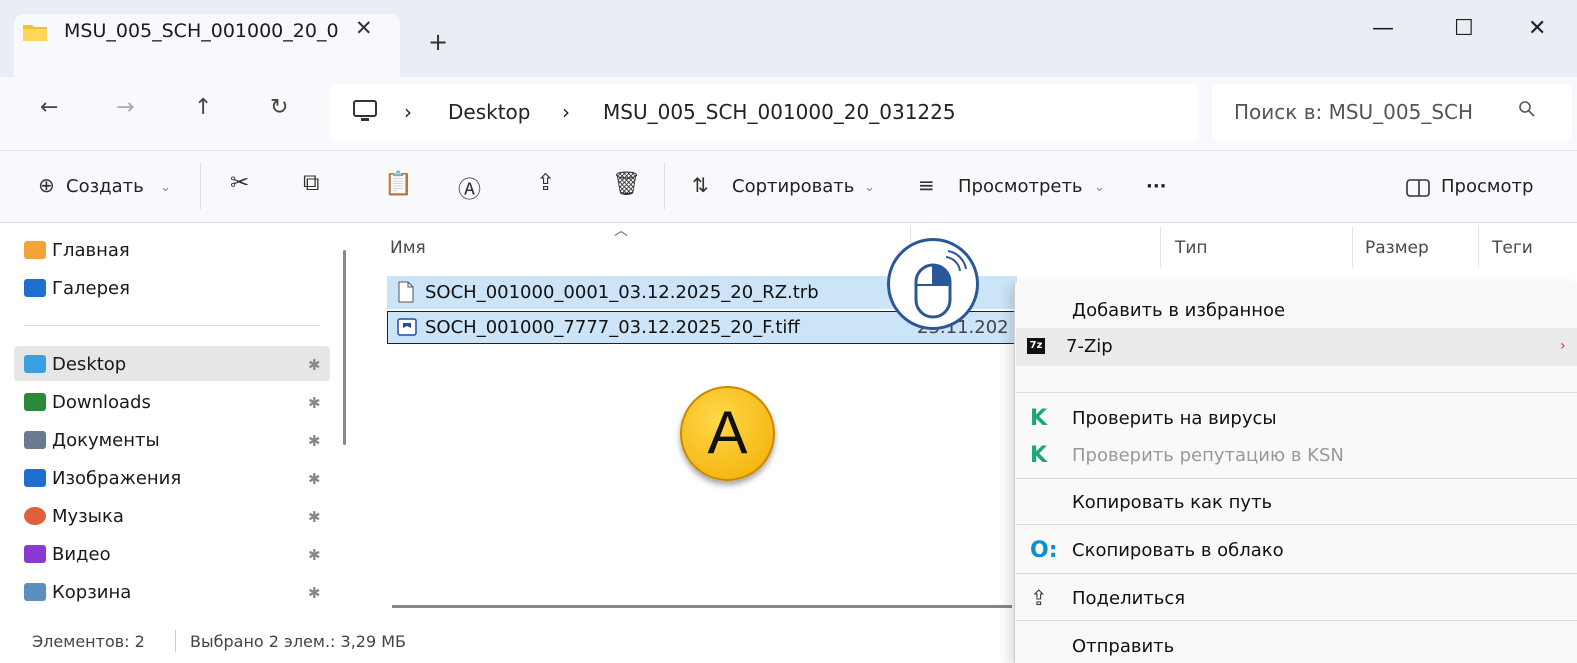  Describe the element at coordinates (279, 107) in the screenshot. I see `refresh-button: ↻` at that location.